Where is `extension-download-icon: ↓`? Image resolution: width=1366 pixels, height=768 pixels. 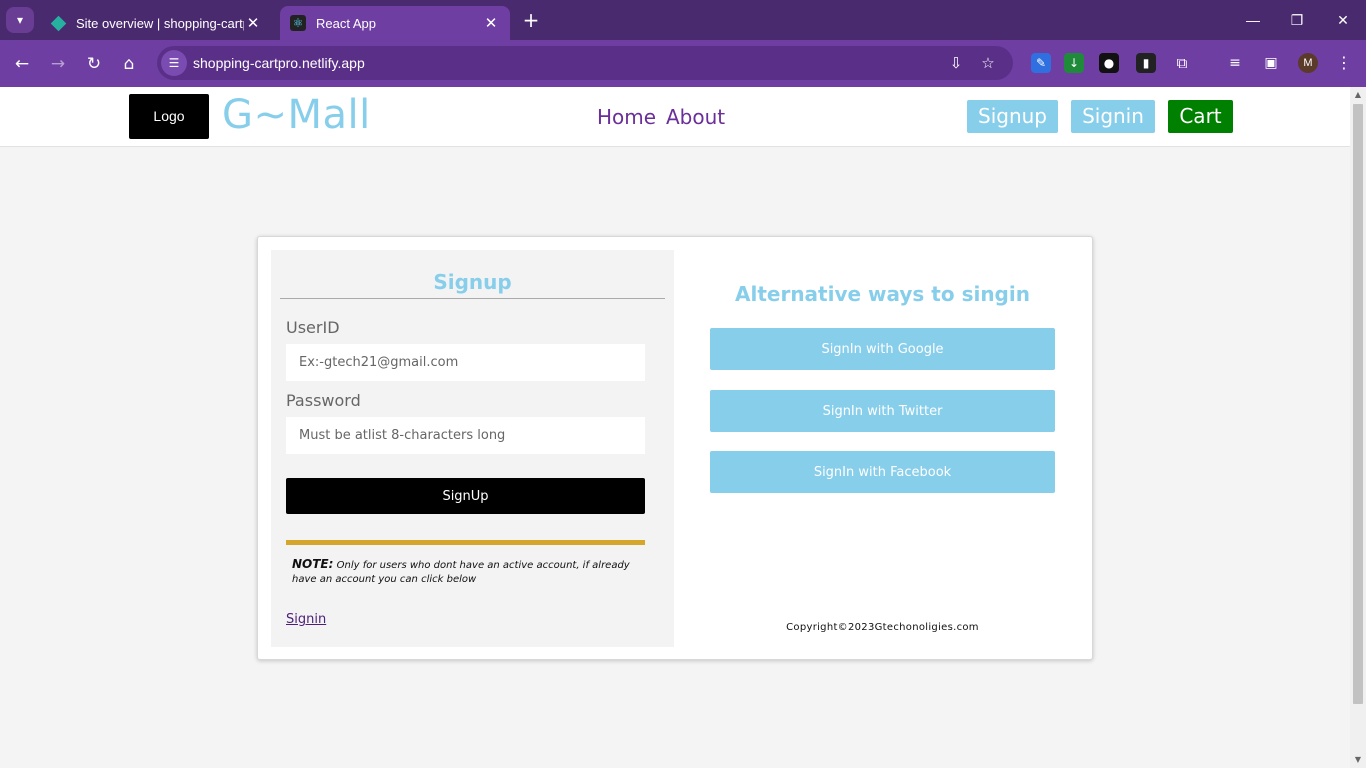
extension-download-icon: ↓ is located at coordinates (1074, 63).